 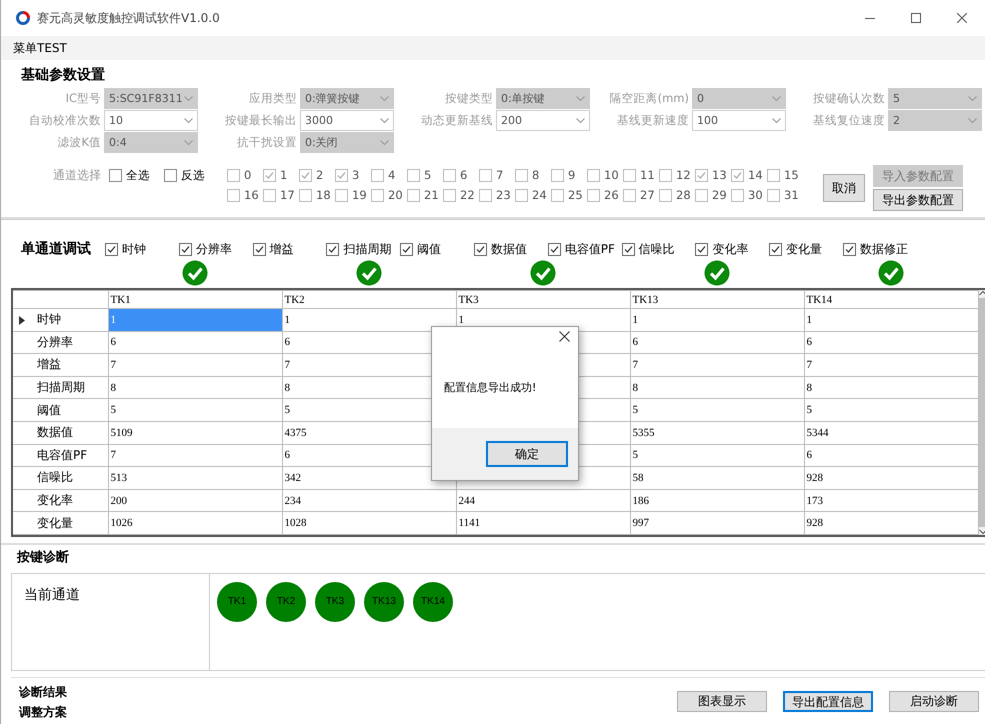 What do you see at coordinates (289, 249) in the screenshot?
I see `checkbox: 增益` at bounding box center [289, 249].